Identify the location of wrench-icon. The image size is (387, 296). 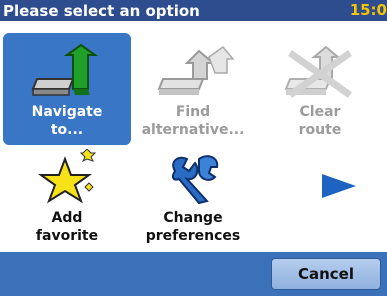
(193, 178).